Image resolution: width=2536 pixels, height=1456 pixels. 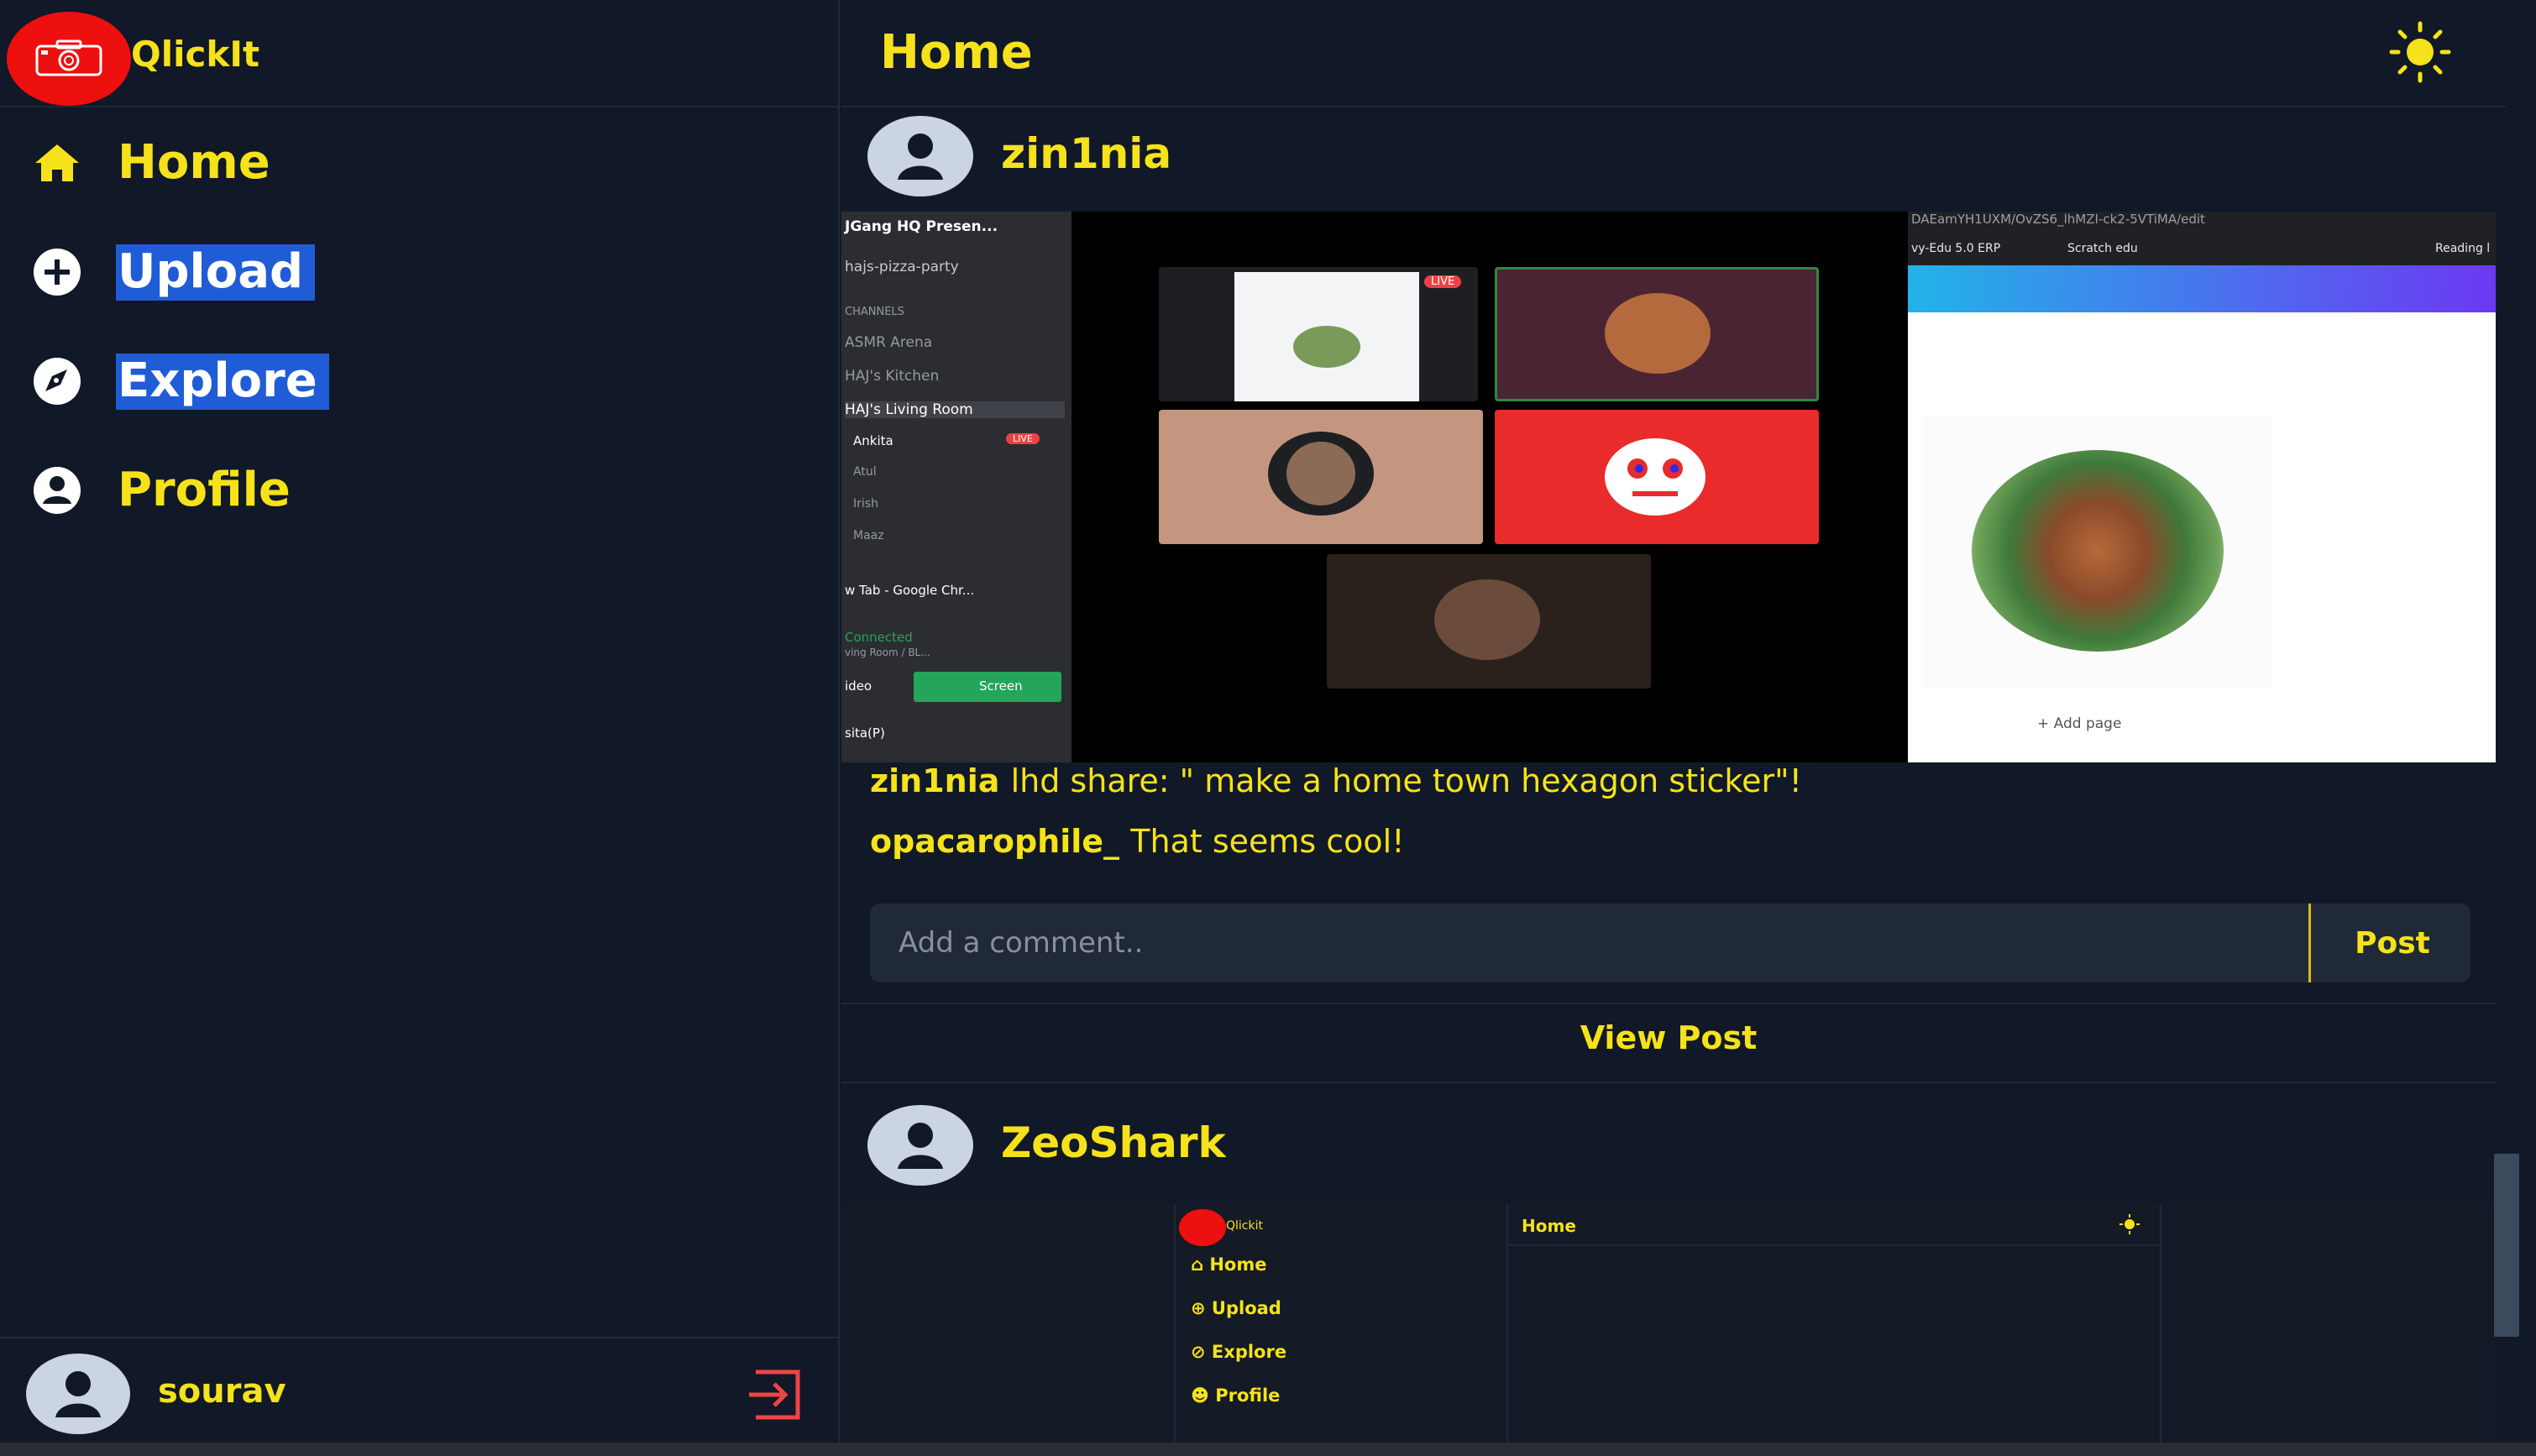 What do you see at coordinates (324, 490) in the screenshot?
I see `sidebar-item-profile: Profile` at bounding box center [324, 490].